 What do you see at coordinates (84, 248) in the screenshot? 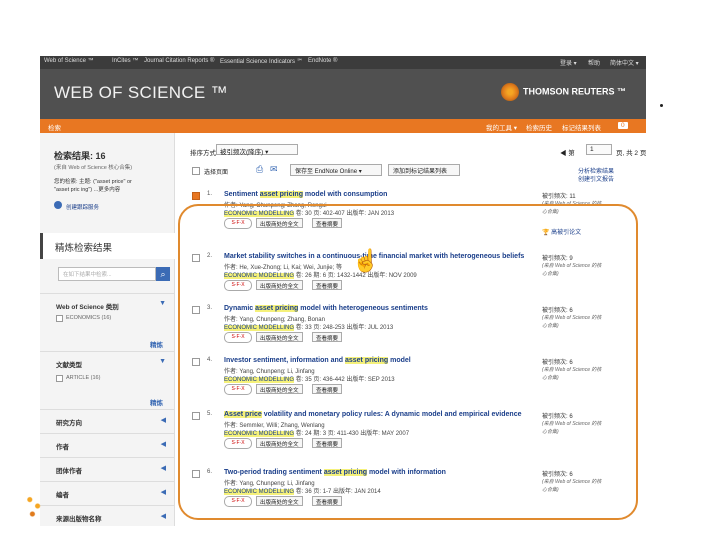
I see `refine-title: 精炼检索结果` at bounding box center [84, 248].